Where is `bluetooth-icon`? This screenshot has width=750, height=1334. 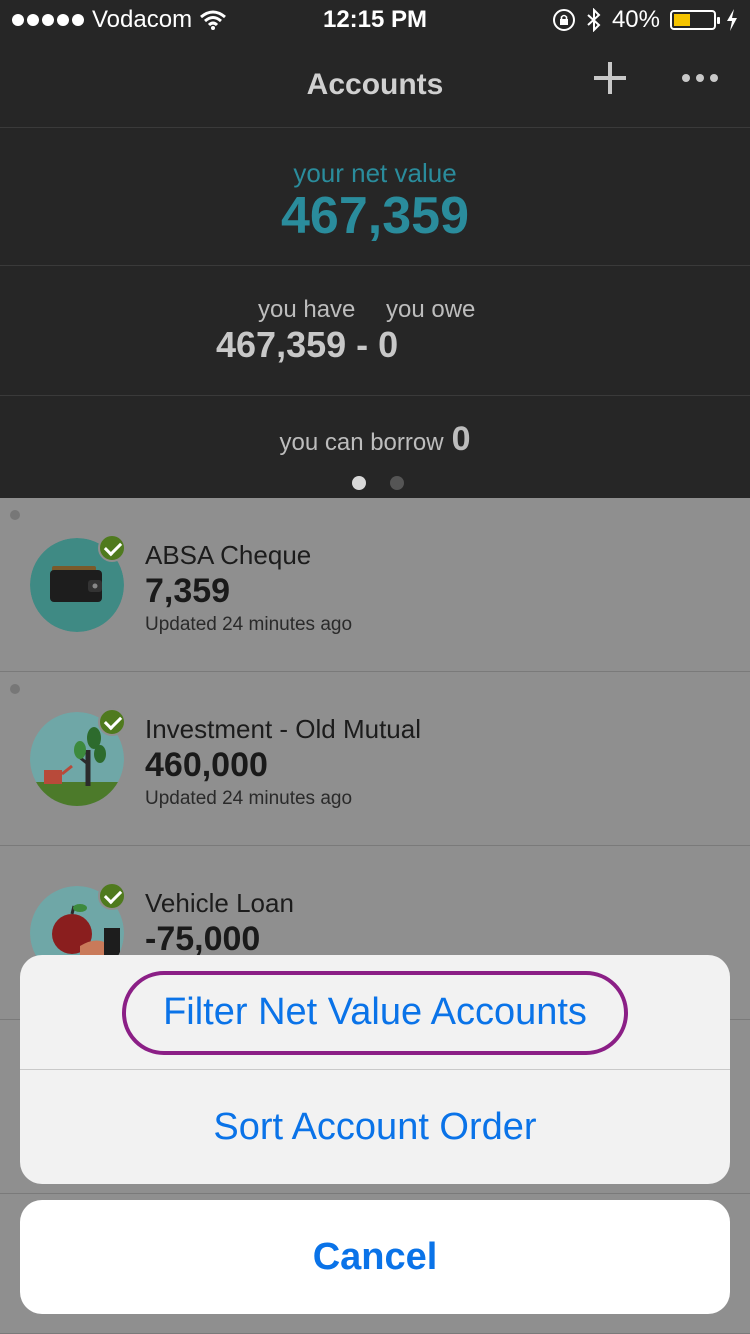
bluetooth-icon is located at coordinates (594, 20).